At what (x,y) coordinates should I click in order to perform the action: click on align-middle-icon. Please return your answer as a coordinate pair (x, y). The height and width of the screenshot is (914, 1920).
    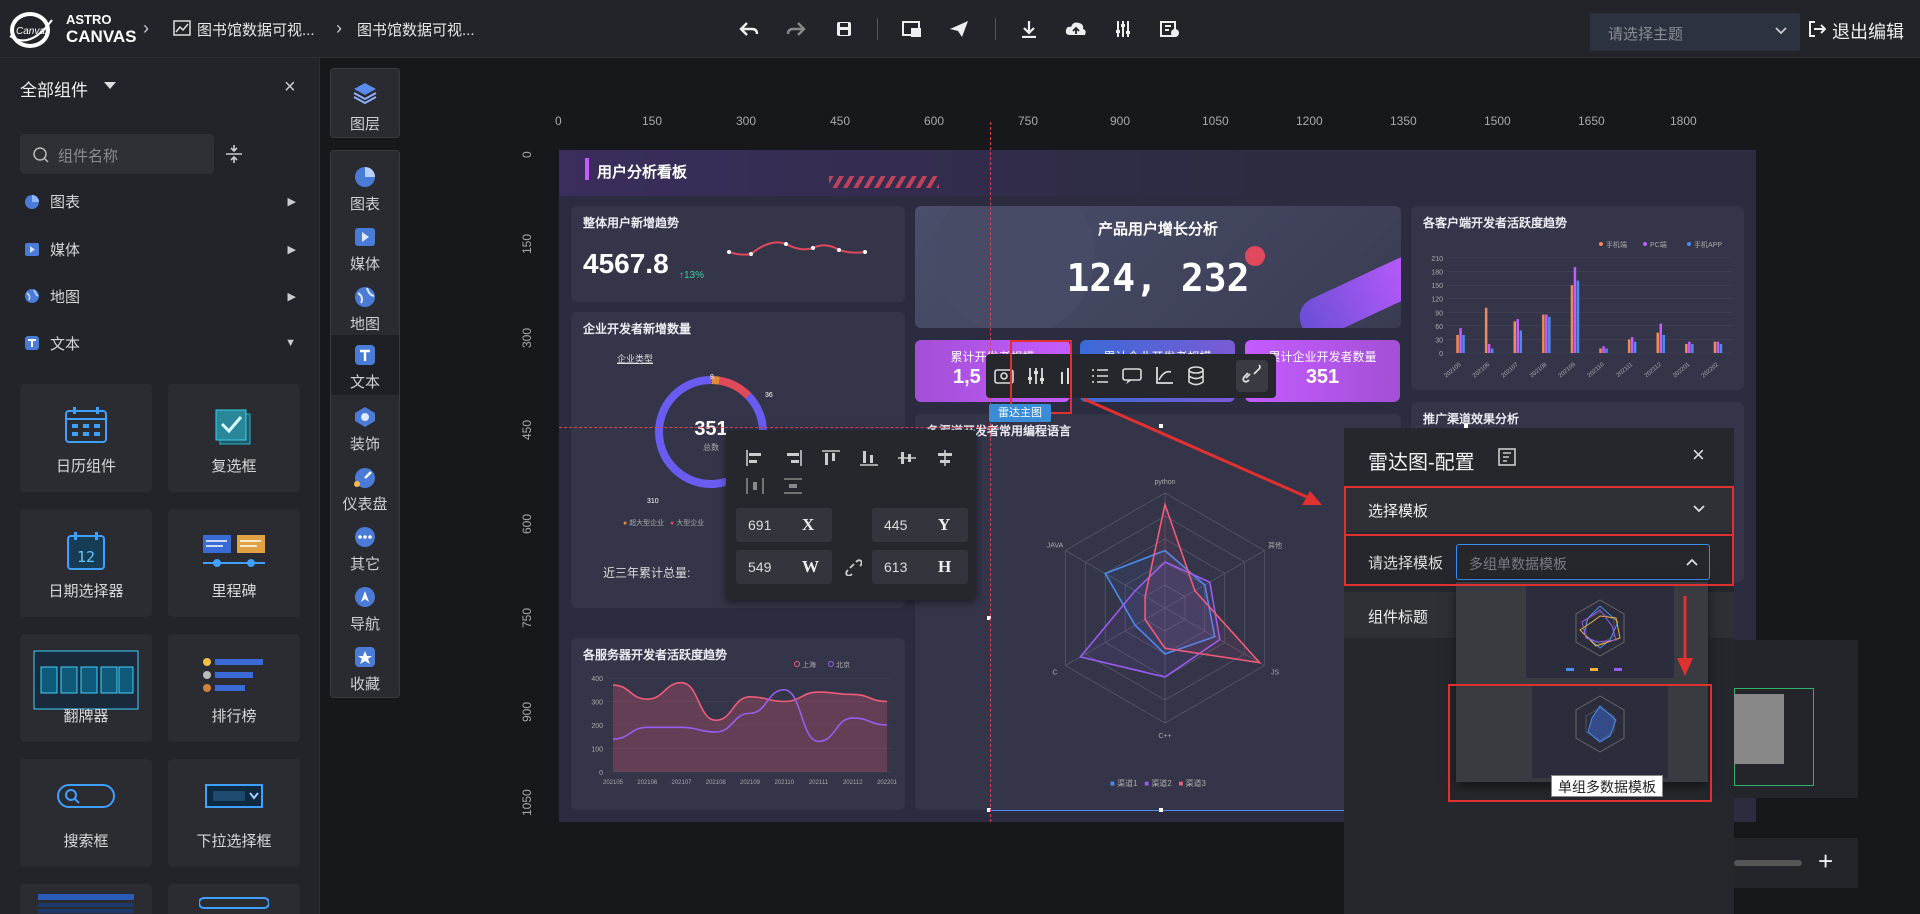
    Looking at the image, I should click on (907, 458).